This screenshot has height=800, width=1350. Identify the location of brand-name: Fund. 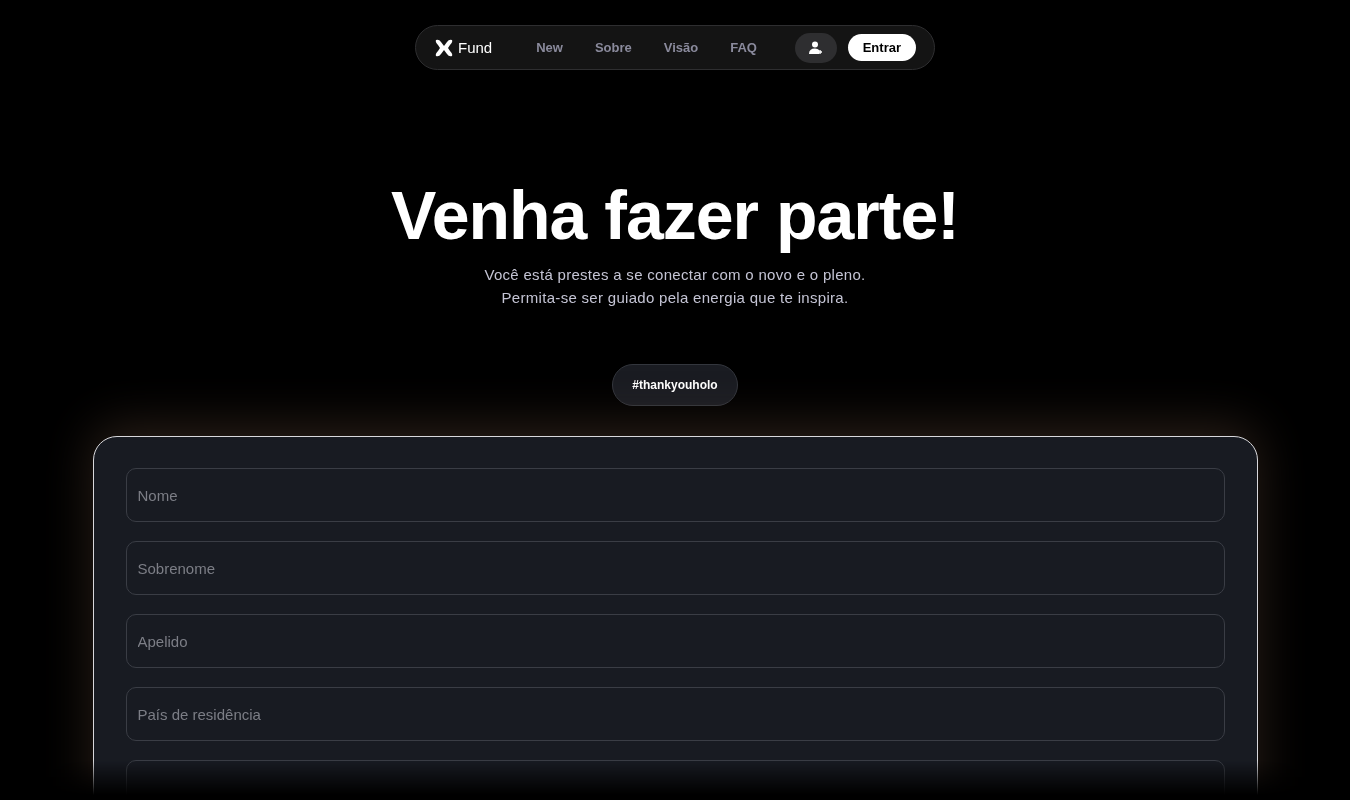
(475, 47).